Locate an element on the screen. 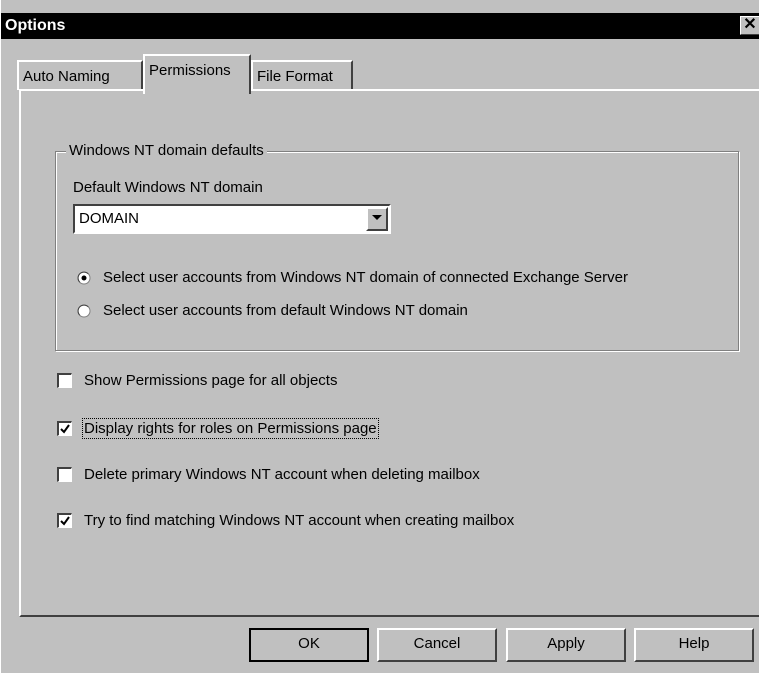 Image resolution: width=759 pixels, height=673 pixels. default-domain-label: Default Windows NT domain is located at coordinates (168, 187).